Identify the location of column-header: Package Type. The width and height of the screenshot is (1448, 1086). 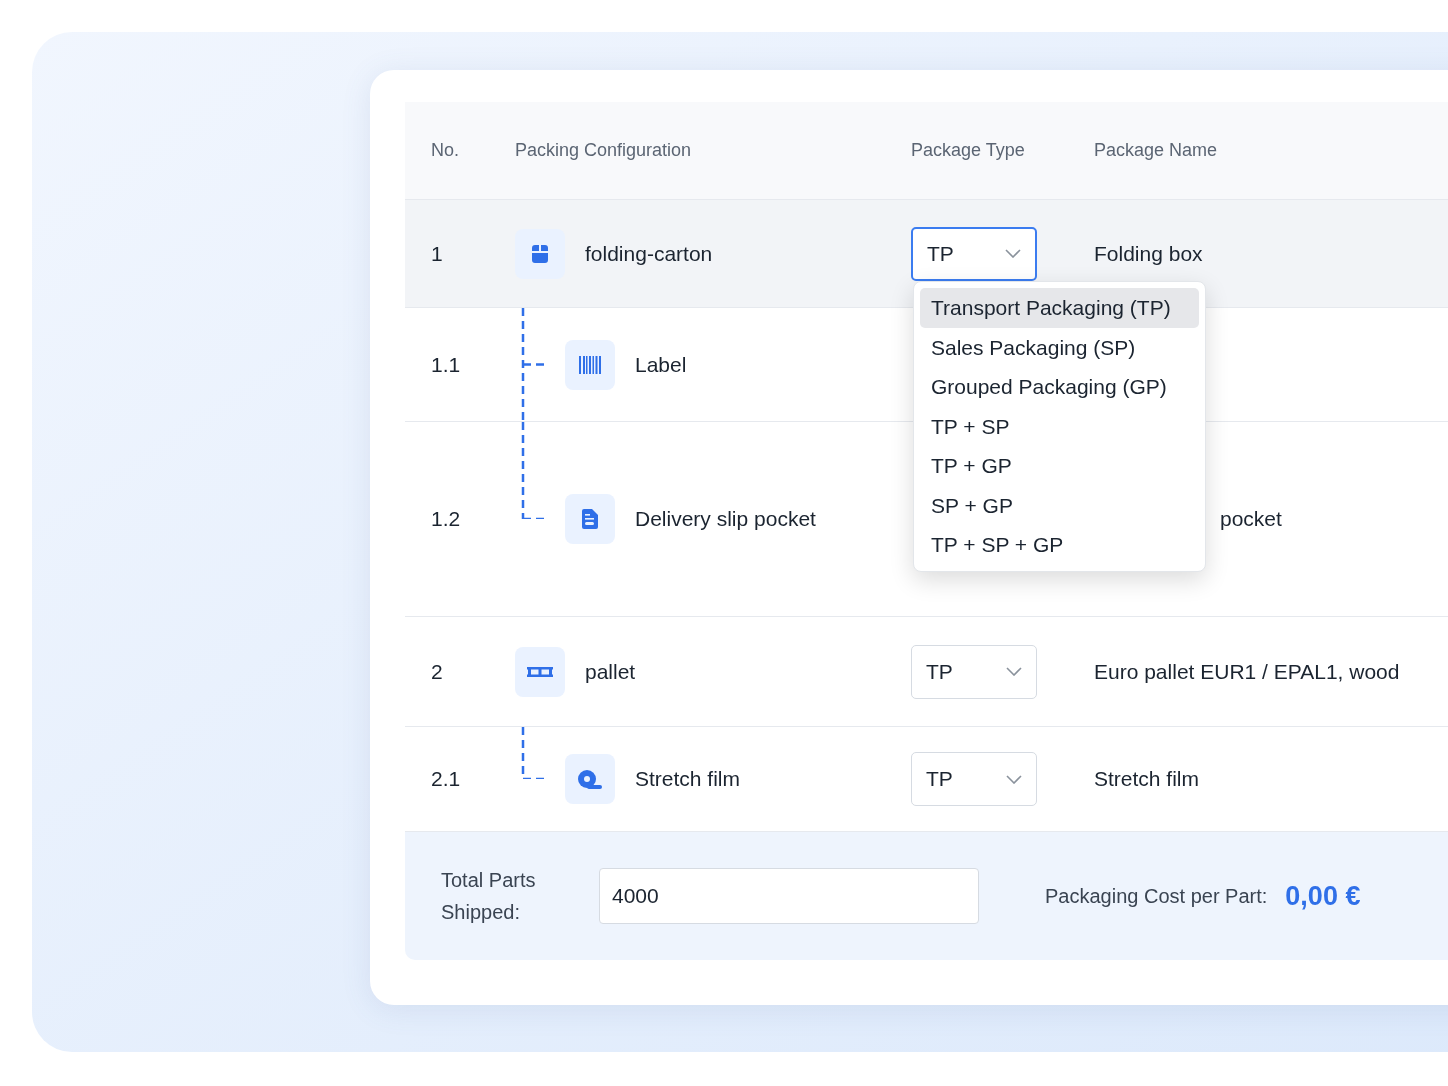
(968, 150).